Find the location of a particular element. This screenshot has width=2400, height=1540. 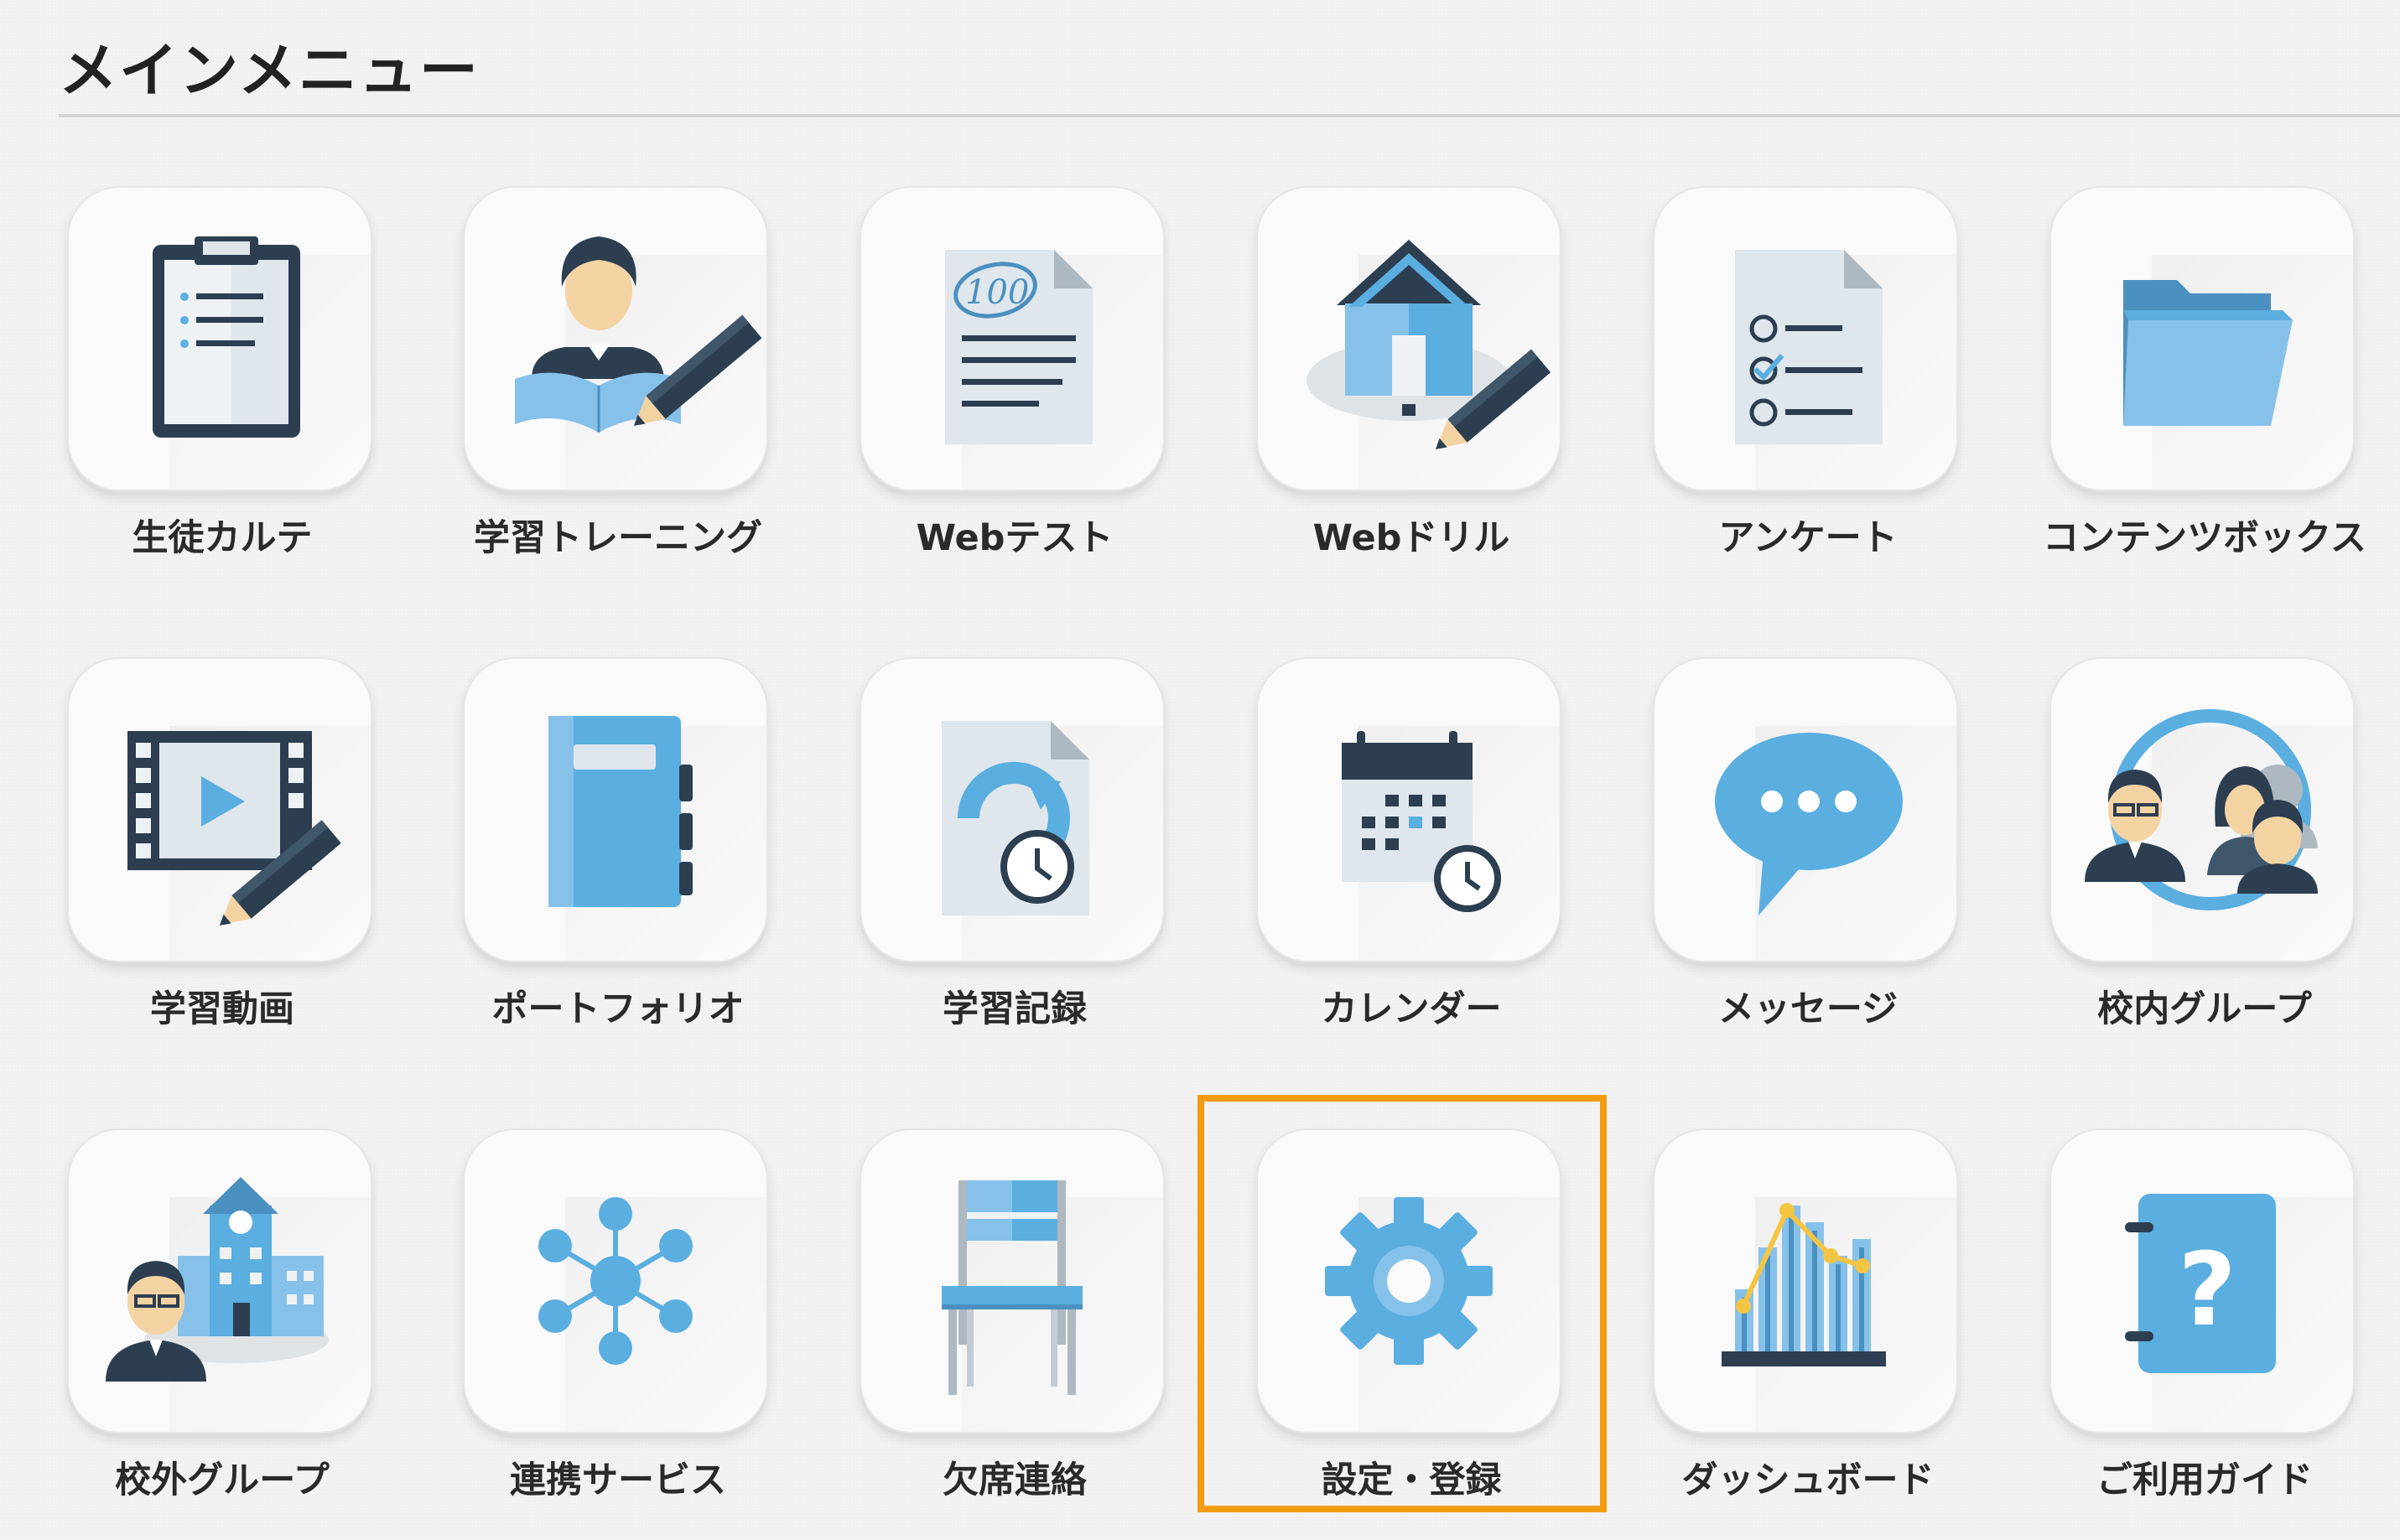

test-score-document-icon: 100 is located at coordinates (1019, 347).